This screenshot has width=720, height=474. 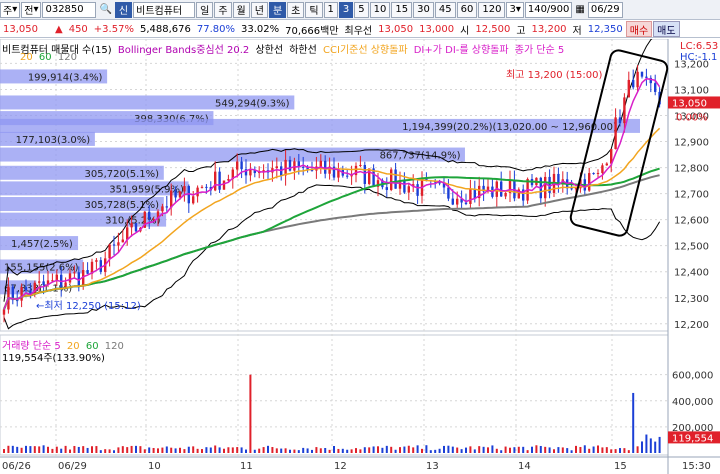 What do you see at coordinates (296, 9) in the screenshot?
I see `second-button: 초` at bounding box center [296, 9].